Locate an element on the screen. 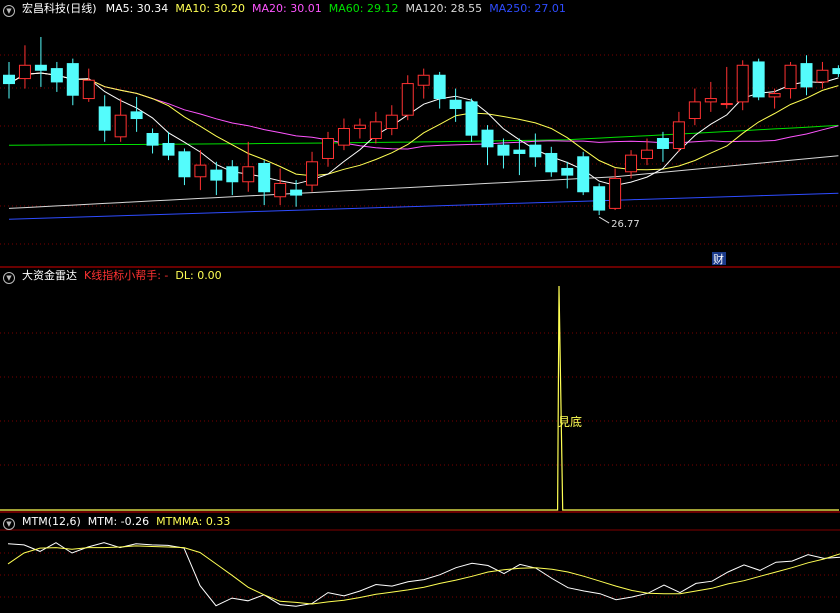 The width and height of the screenshot is (840, 613). ma-legend-item: MA60: 29.12 is located at coordinates (363, 8).